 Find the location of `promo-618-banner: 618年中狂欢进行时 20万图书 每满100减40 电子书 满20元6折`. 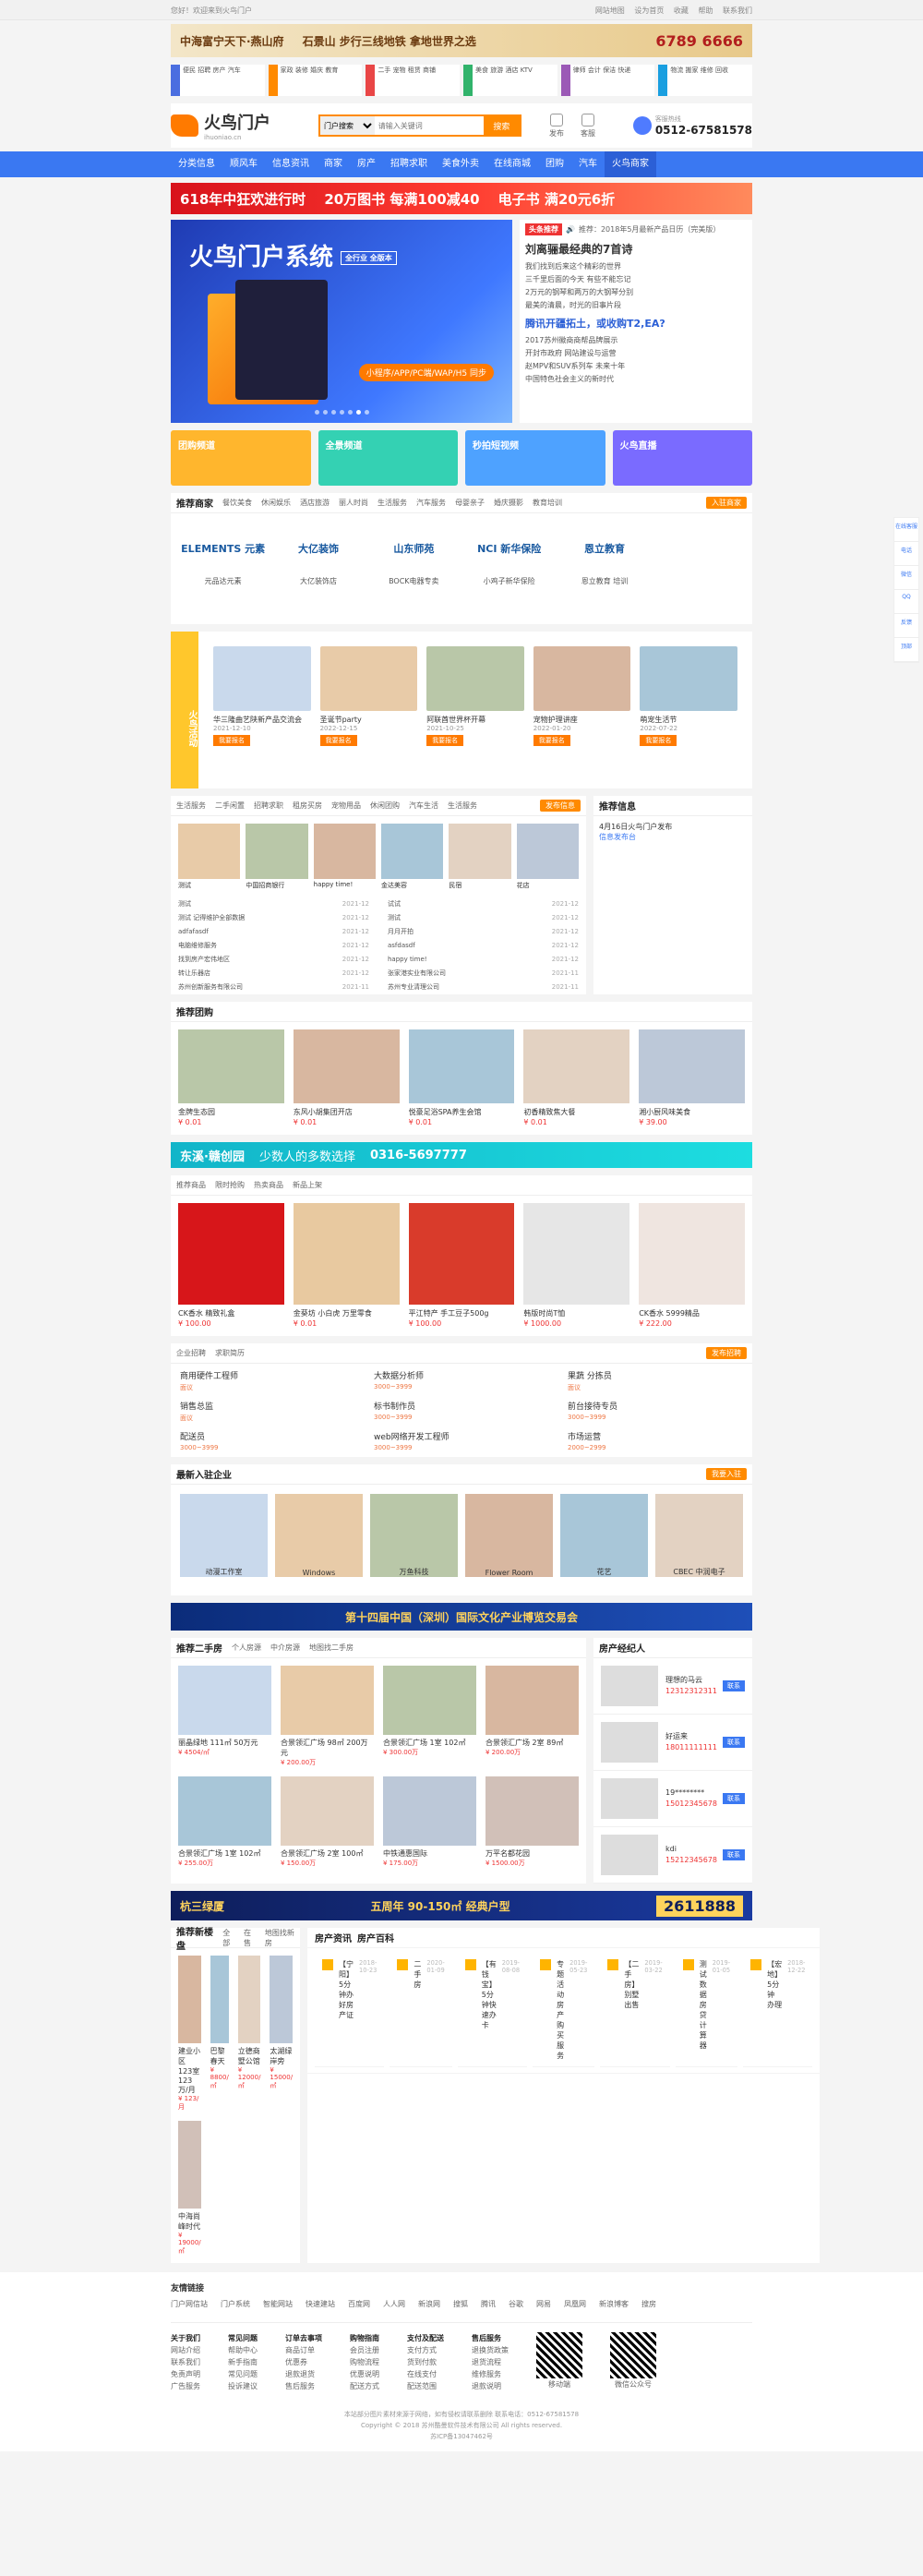

promo-618-banner: 618年中狂欢进行时 20万图书 每满100减40 电子书 满20元6折 is located at coordinates (461, 198).